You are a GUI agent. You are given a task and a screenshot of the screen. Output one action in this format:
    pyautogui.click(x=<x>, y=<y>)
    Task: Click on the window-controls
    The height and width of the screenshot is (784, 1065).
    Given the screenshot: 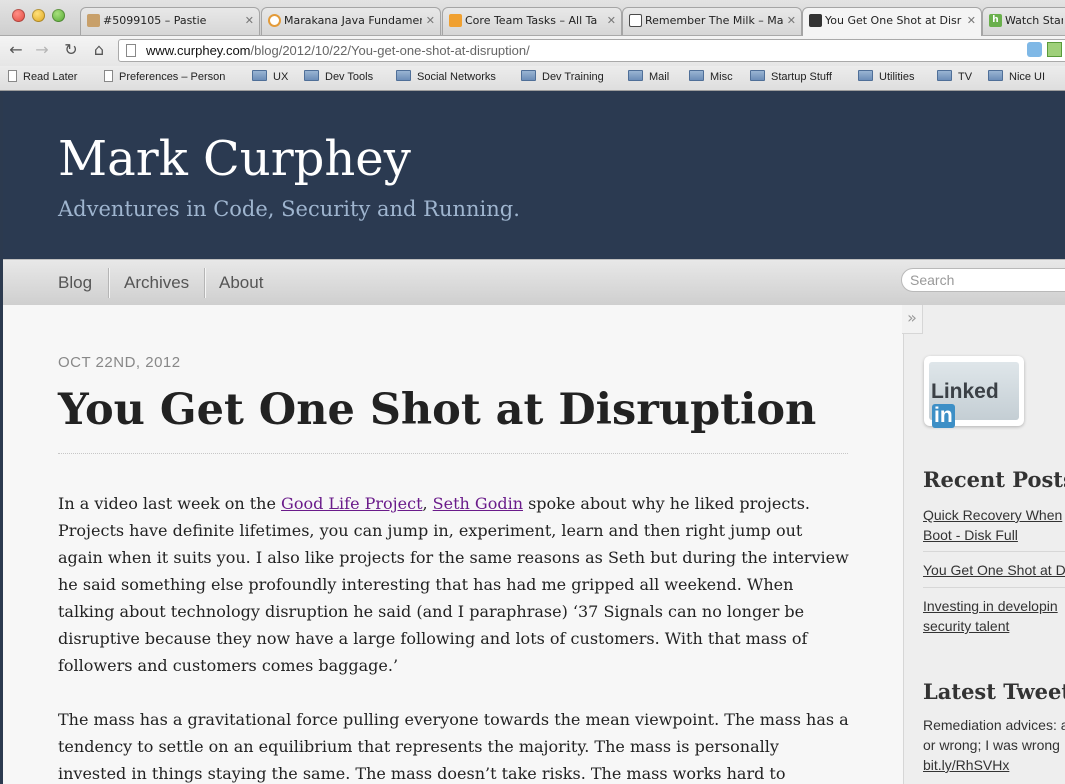 What is the action you would take?
    pyautogui.click(x=38, y=15)
    